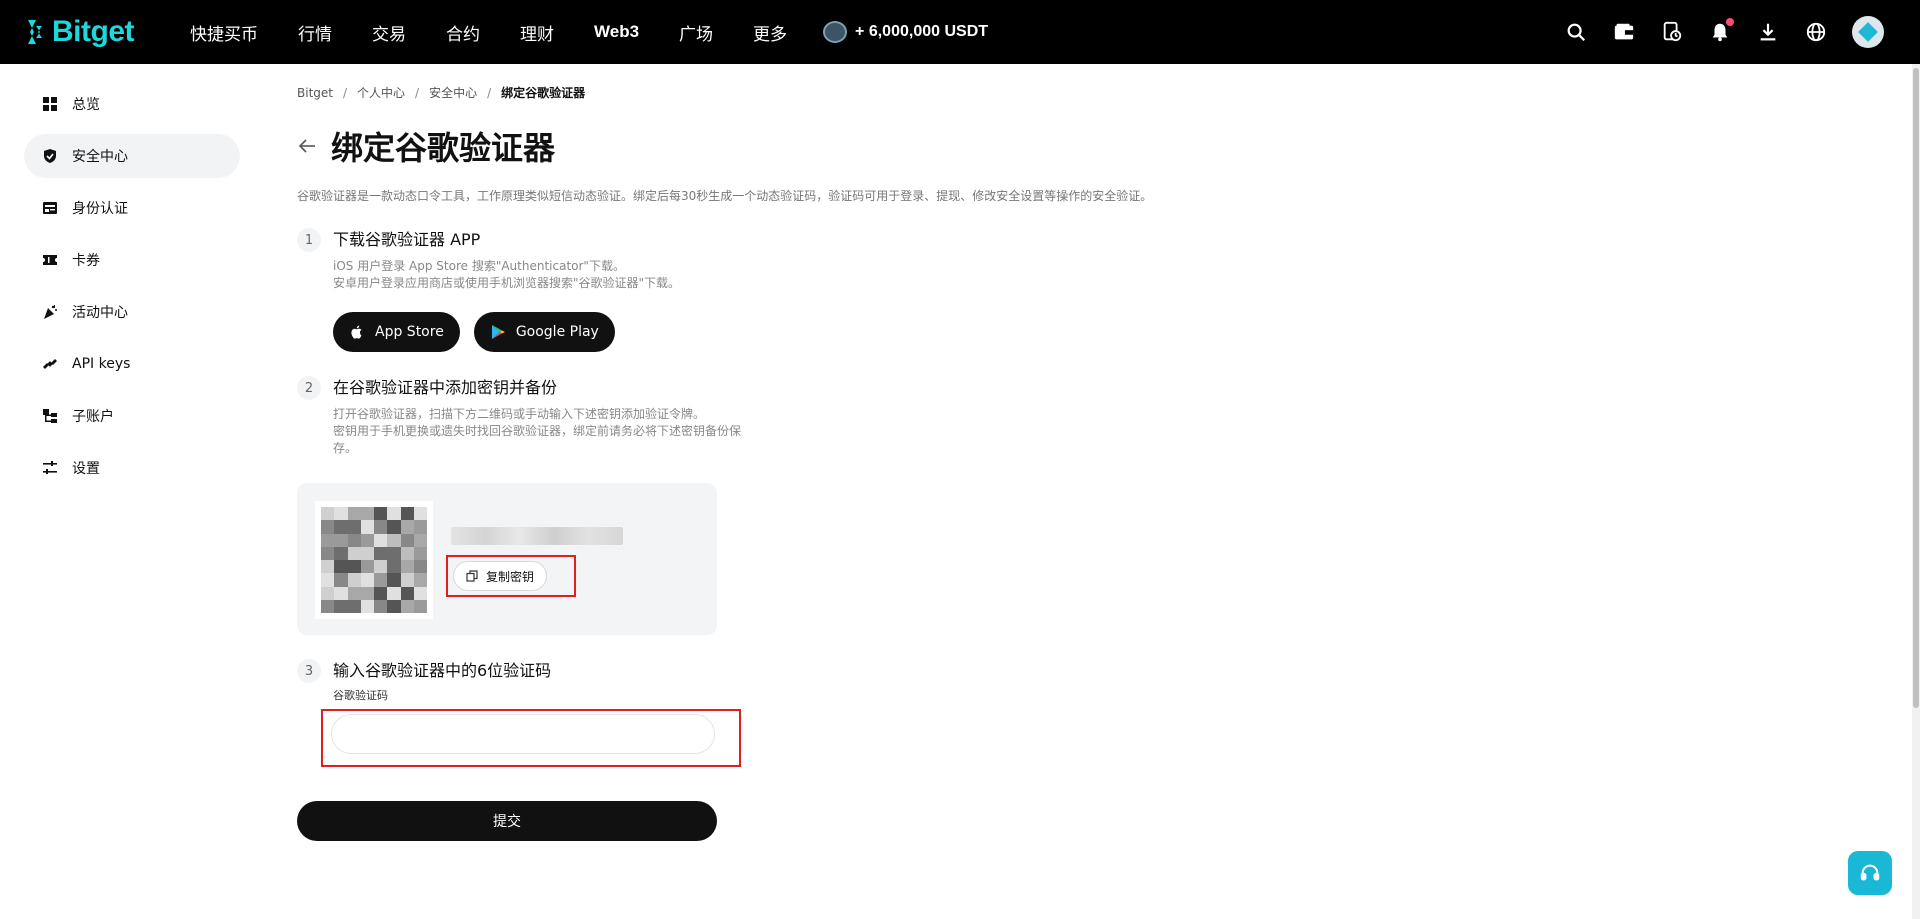  Describe the element at coordinates (309, 388) in the screenshot. I see `step-number: 2` at that location.